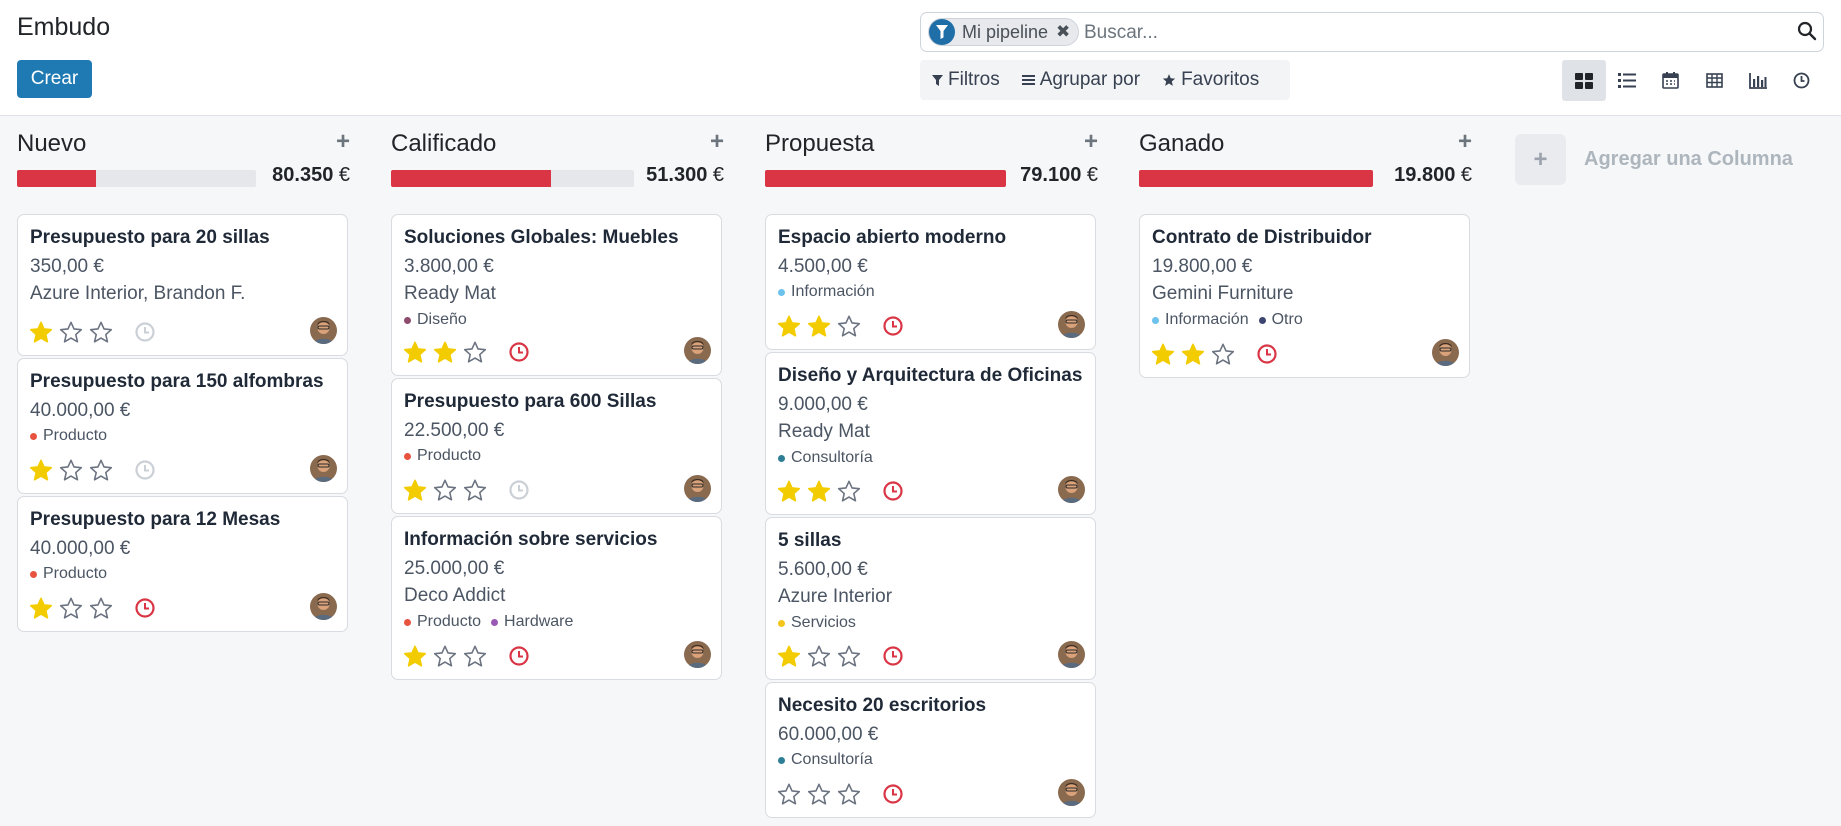 The image size is (1841, 826). Describe the element at coordinates (1063, 32) in the screenshot. I see `facet-remove-icon: ✖` at that location.